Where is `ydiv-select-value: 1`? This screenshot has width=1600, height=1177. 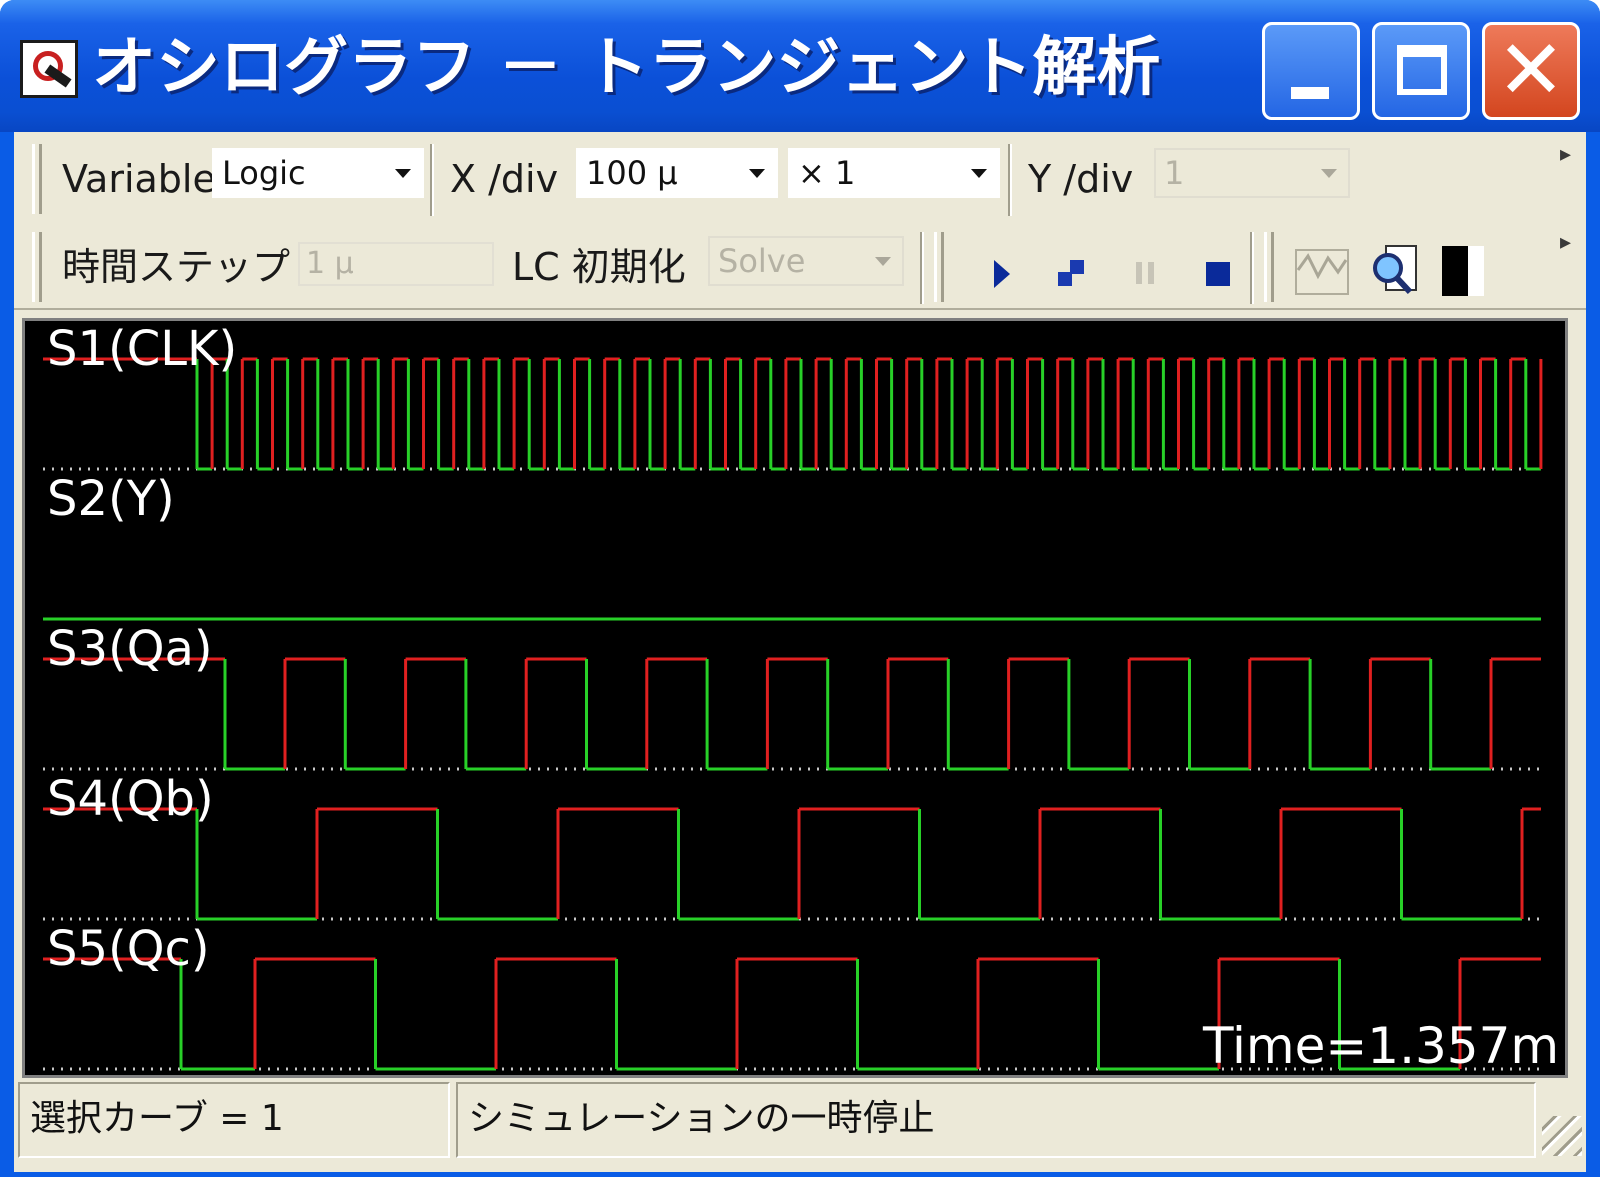
ydiv-select-value: 1 is located at coordinates (1174, 173).